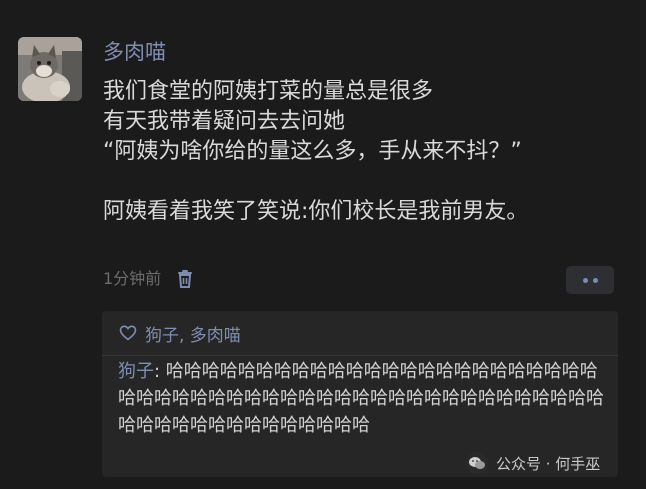  Describe the element at coordinates (477, 463) in the screenshot. I see `wechat-logo-icon` at that location.